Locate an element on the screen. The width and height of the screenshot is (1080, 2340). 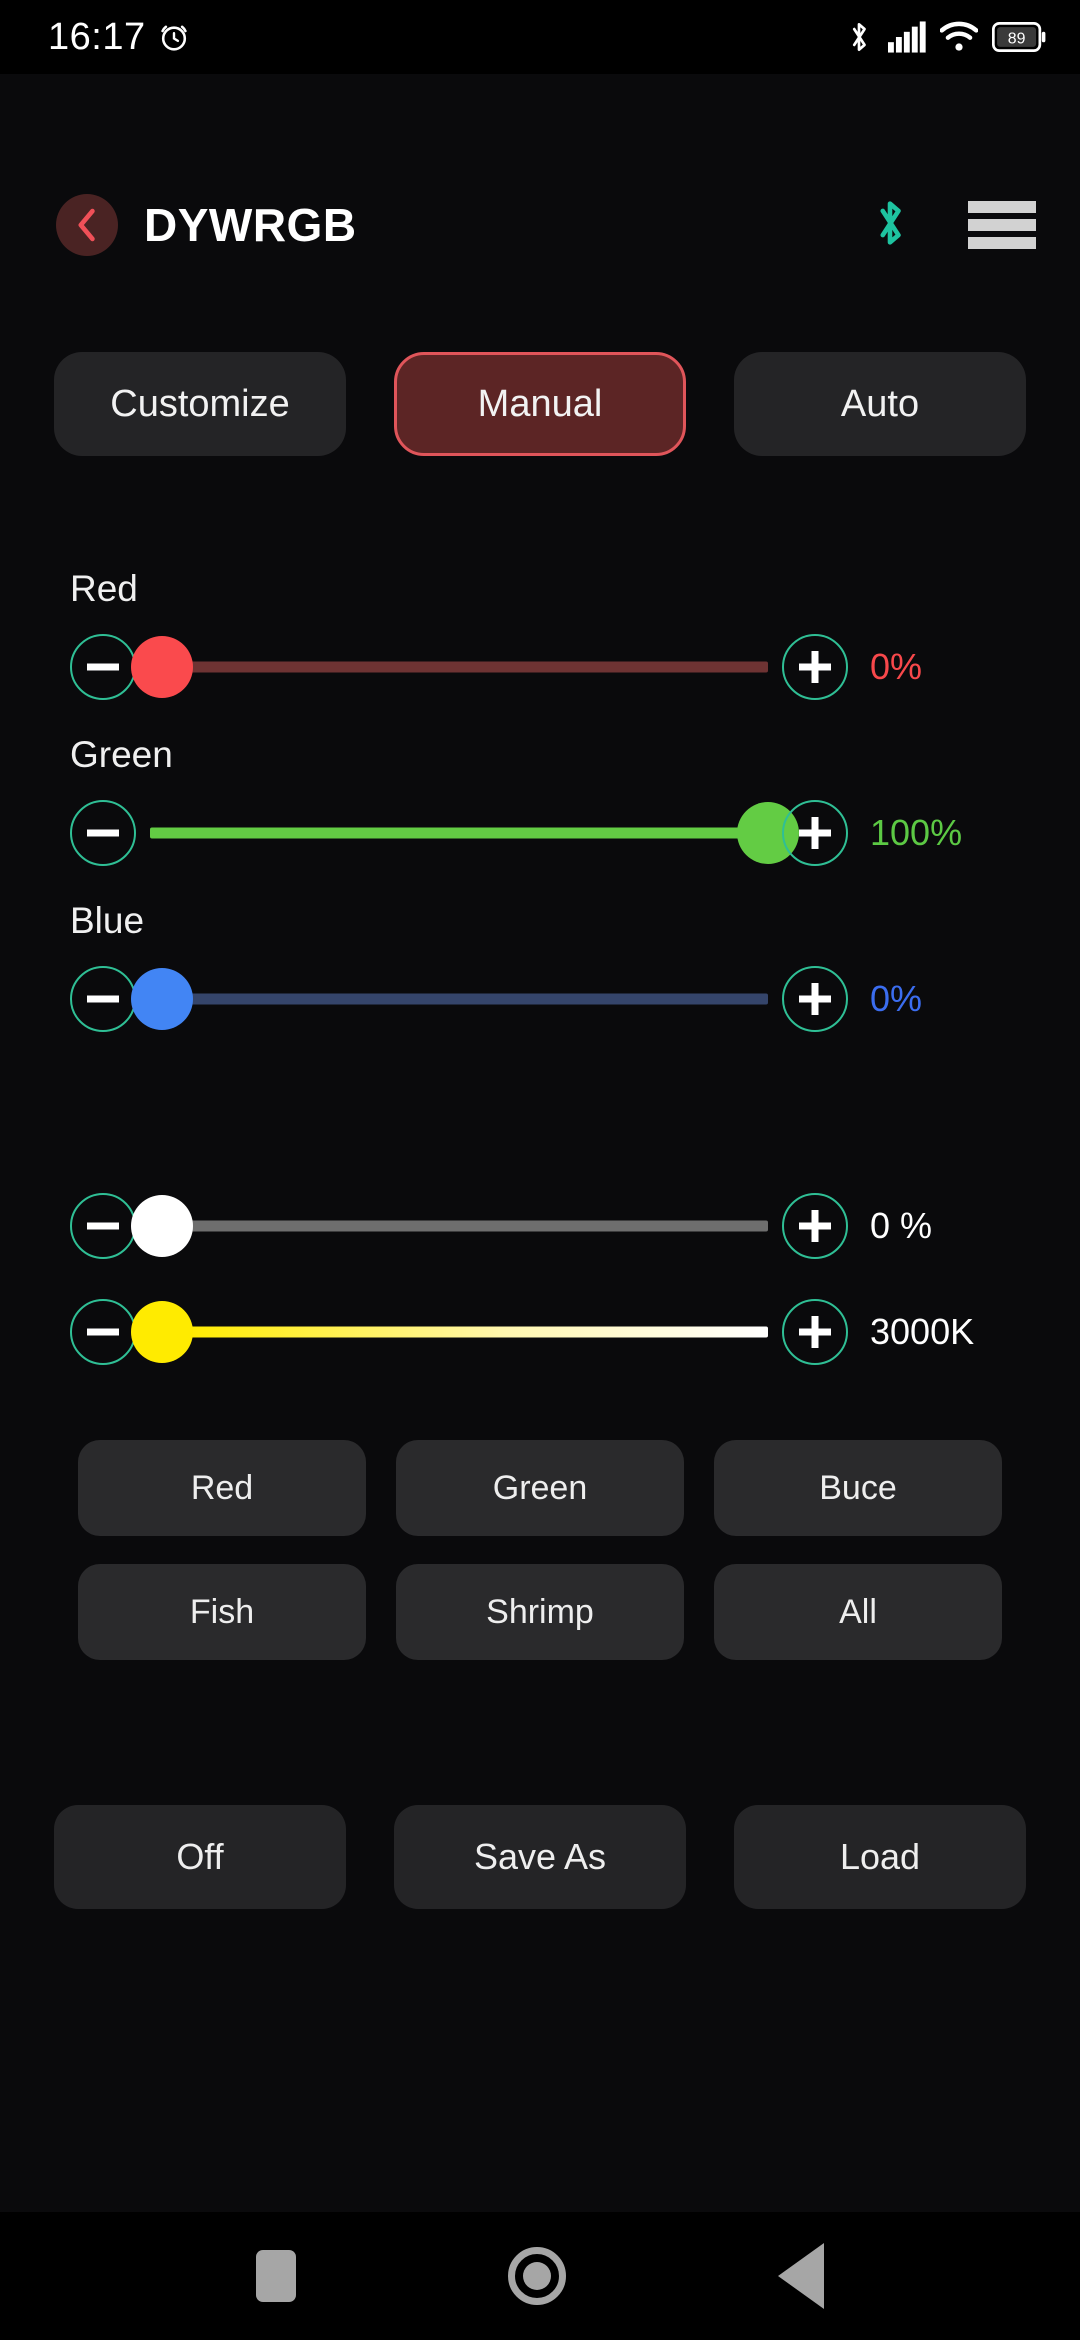
wifi-icon is located at coordinates (959, 36).